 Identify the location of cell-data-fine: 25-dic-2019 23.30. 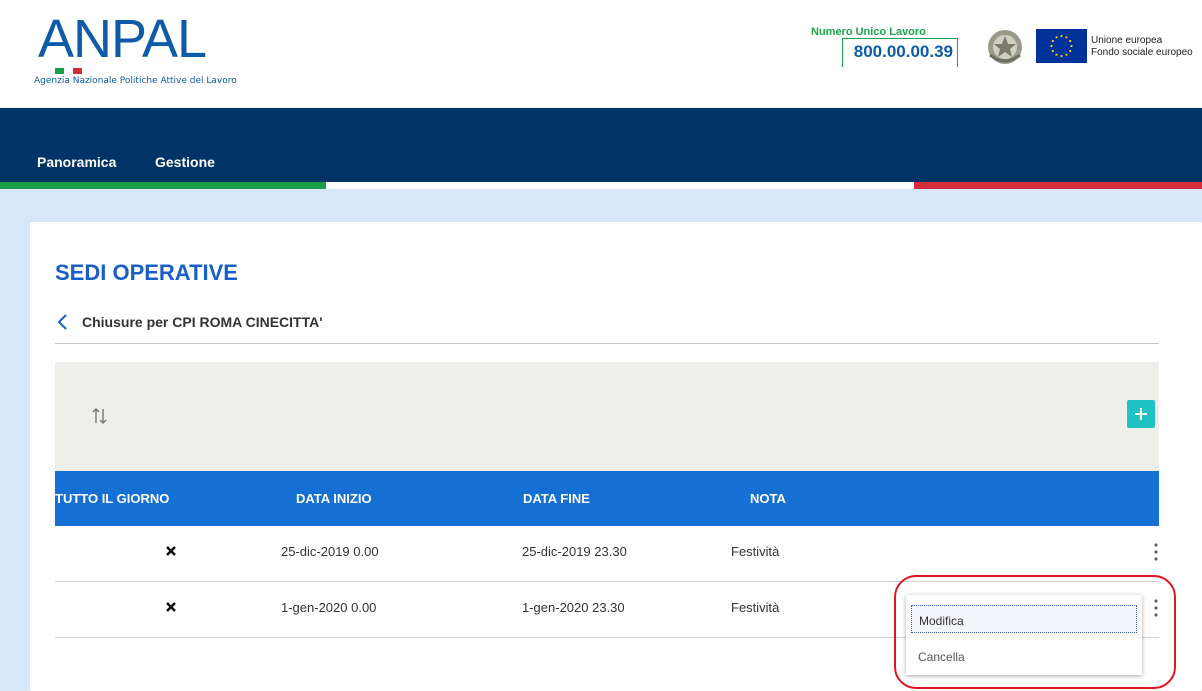
(574, 551).